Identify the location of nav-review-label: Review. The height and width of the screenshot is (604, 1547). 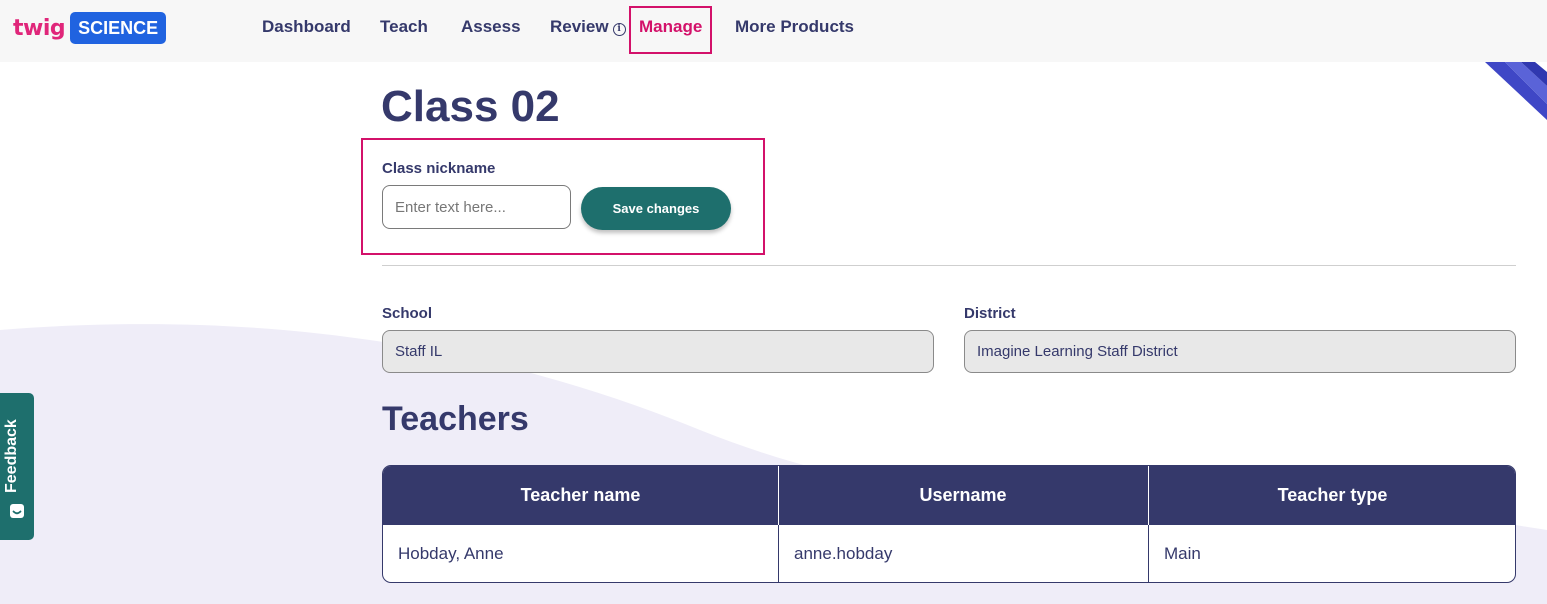
(579, 26).